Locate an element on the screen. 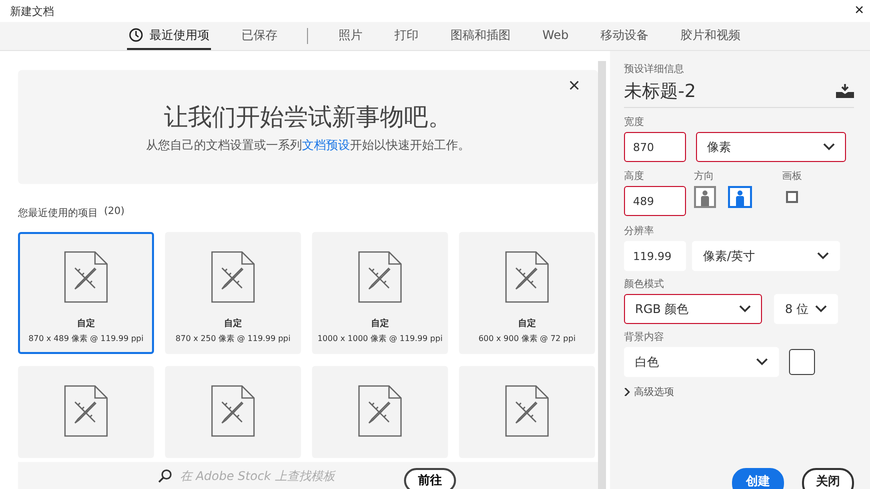  item-count: (20) is located at coordinates (114, 212).